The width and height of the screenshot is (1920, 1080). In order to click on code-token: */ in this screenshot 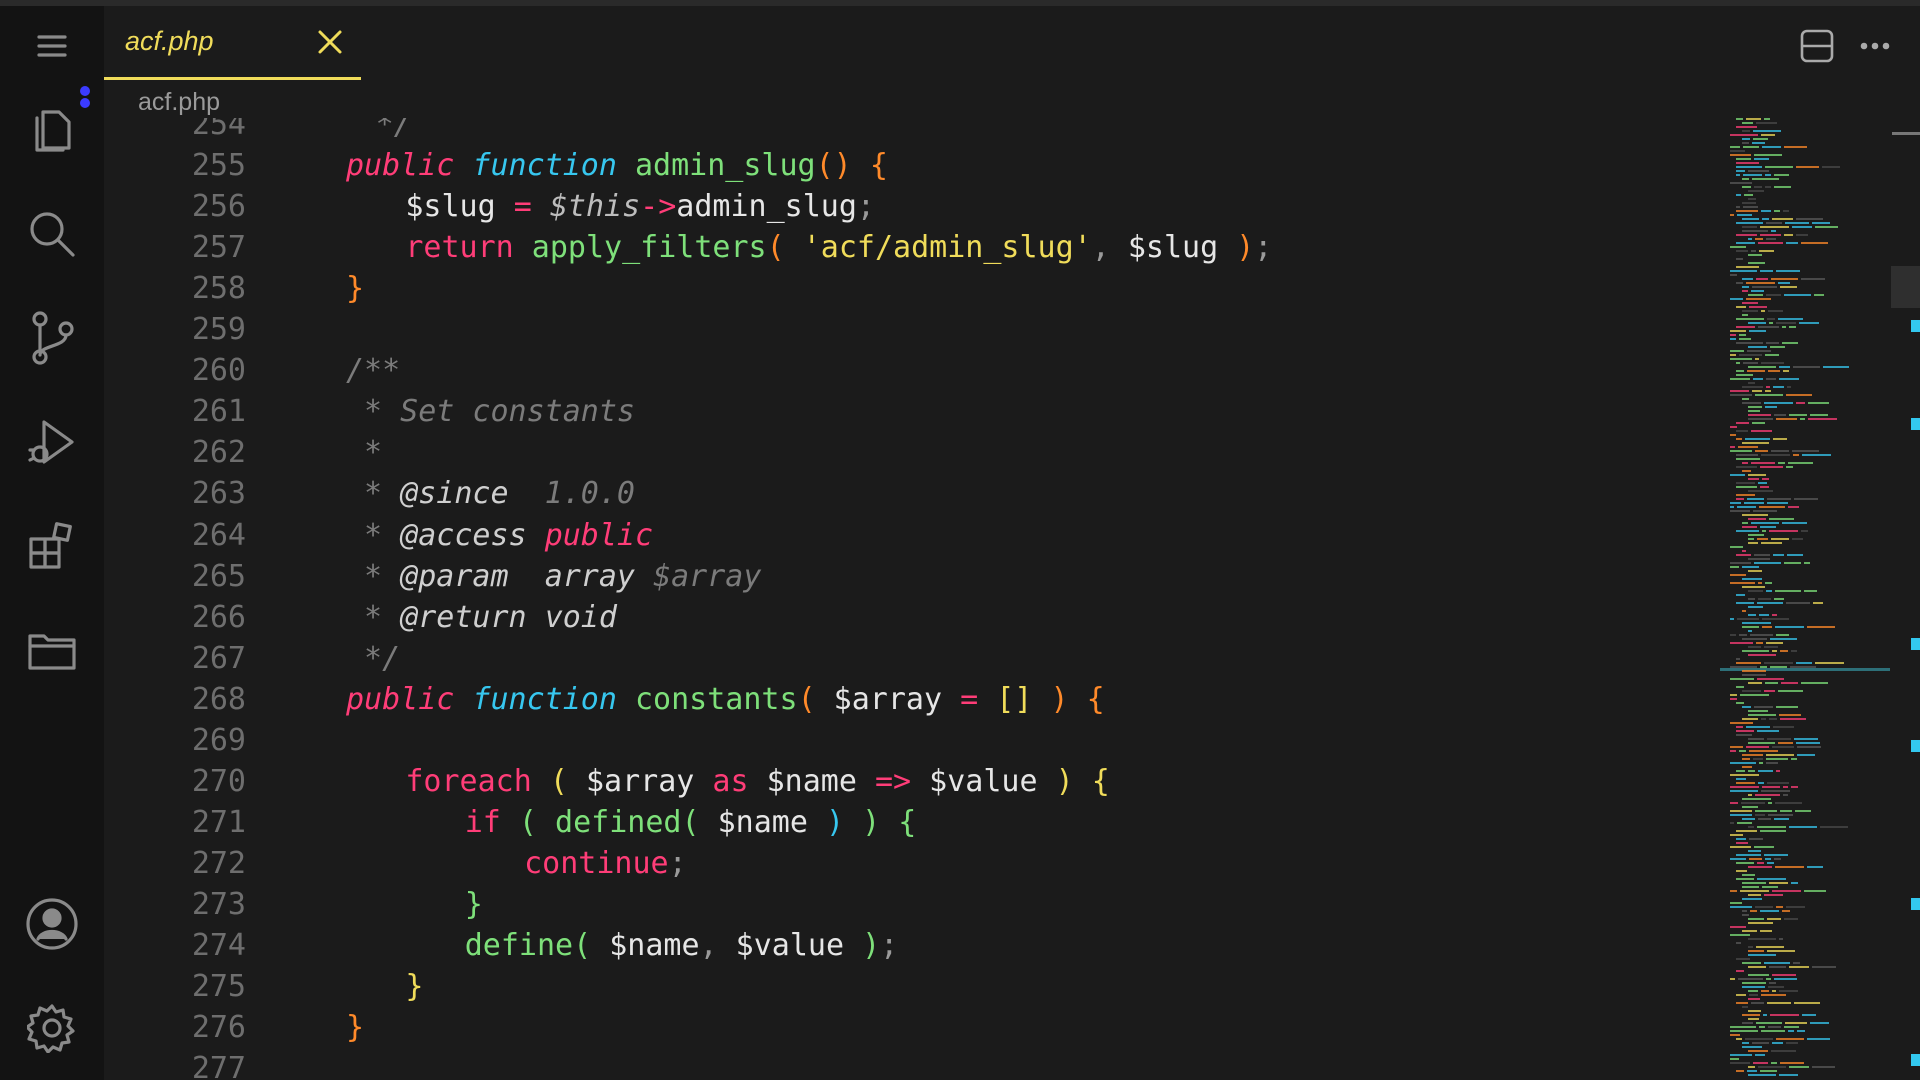, I will do `click(373, 658)`.